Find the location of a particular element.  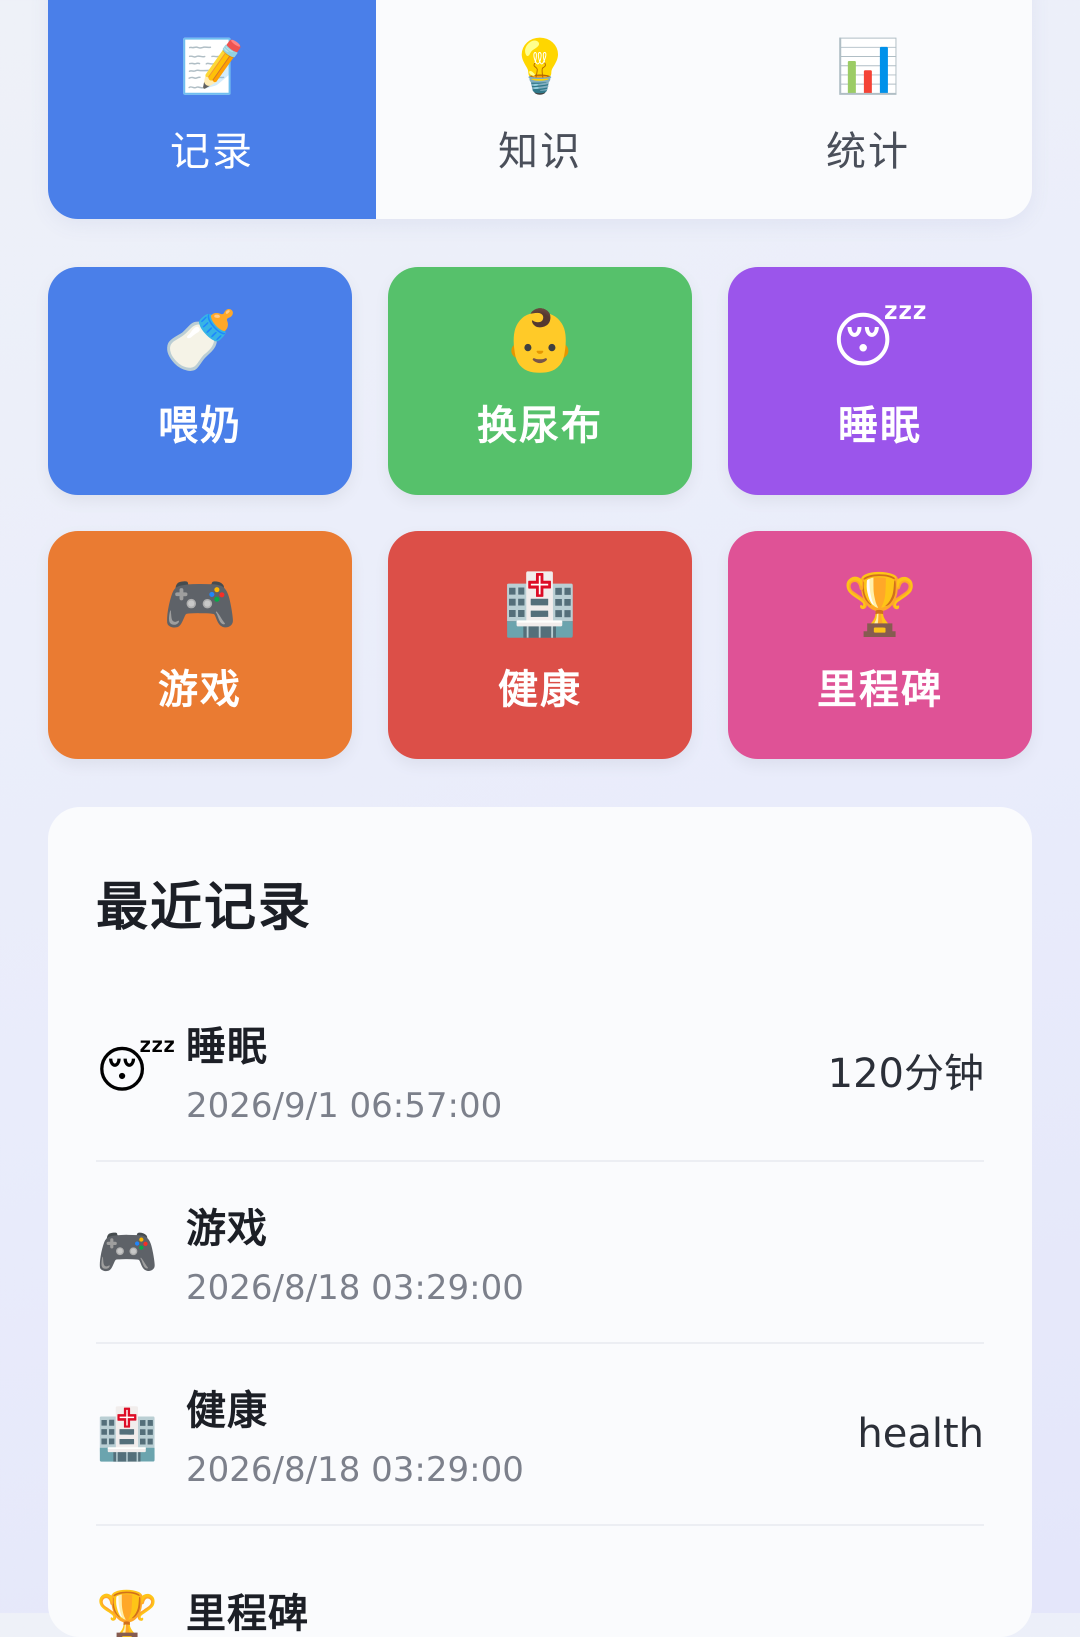

record-timestamp: 2026/9/1 06:57:00 is located at coordinates (344, 1106).